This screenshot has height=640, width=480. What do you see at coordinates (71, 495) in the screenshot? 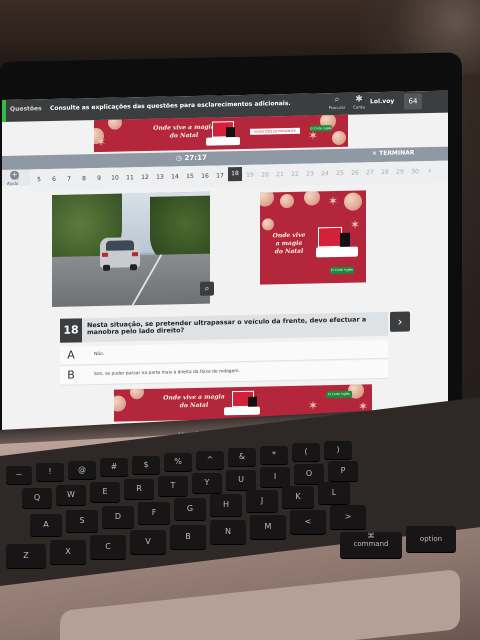
I see `key: W` at bounding box center [71, 495].